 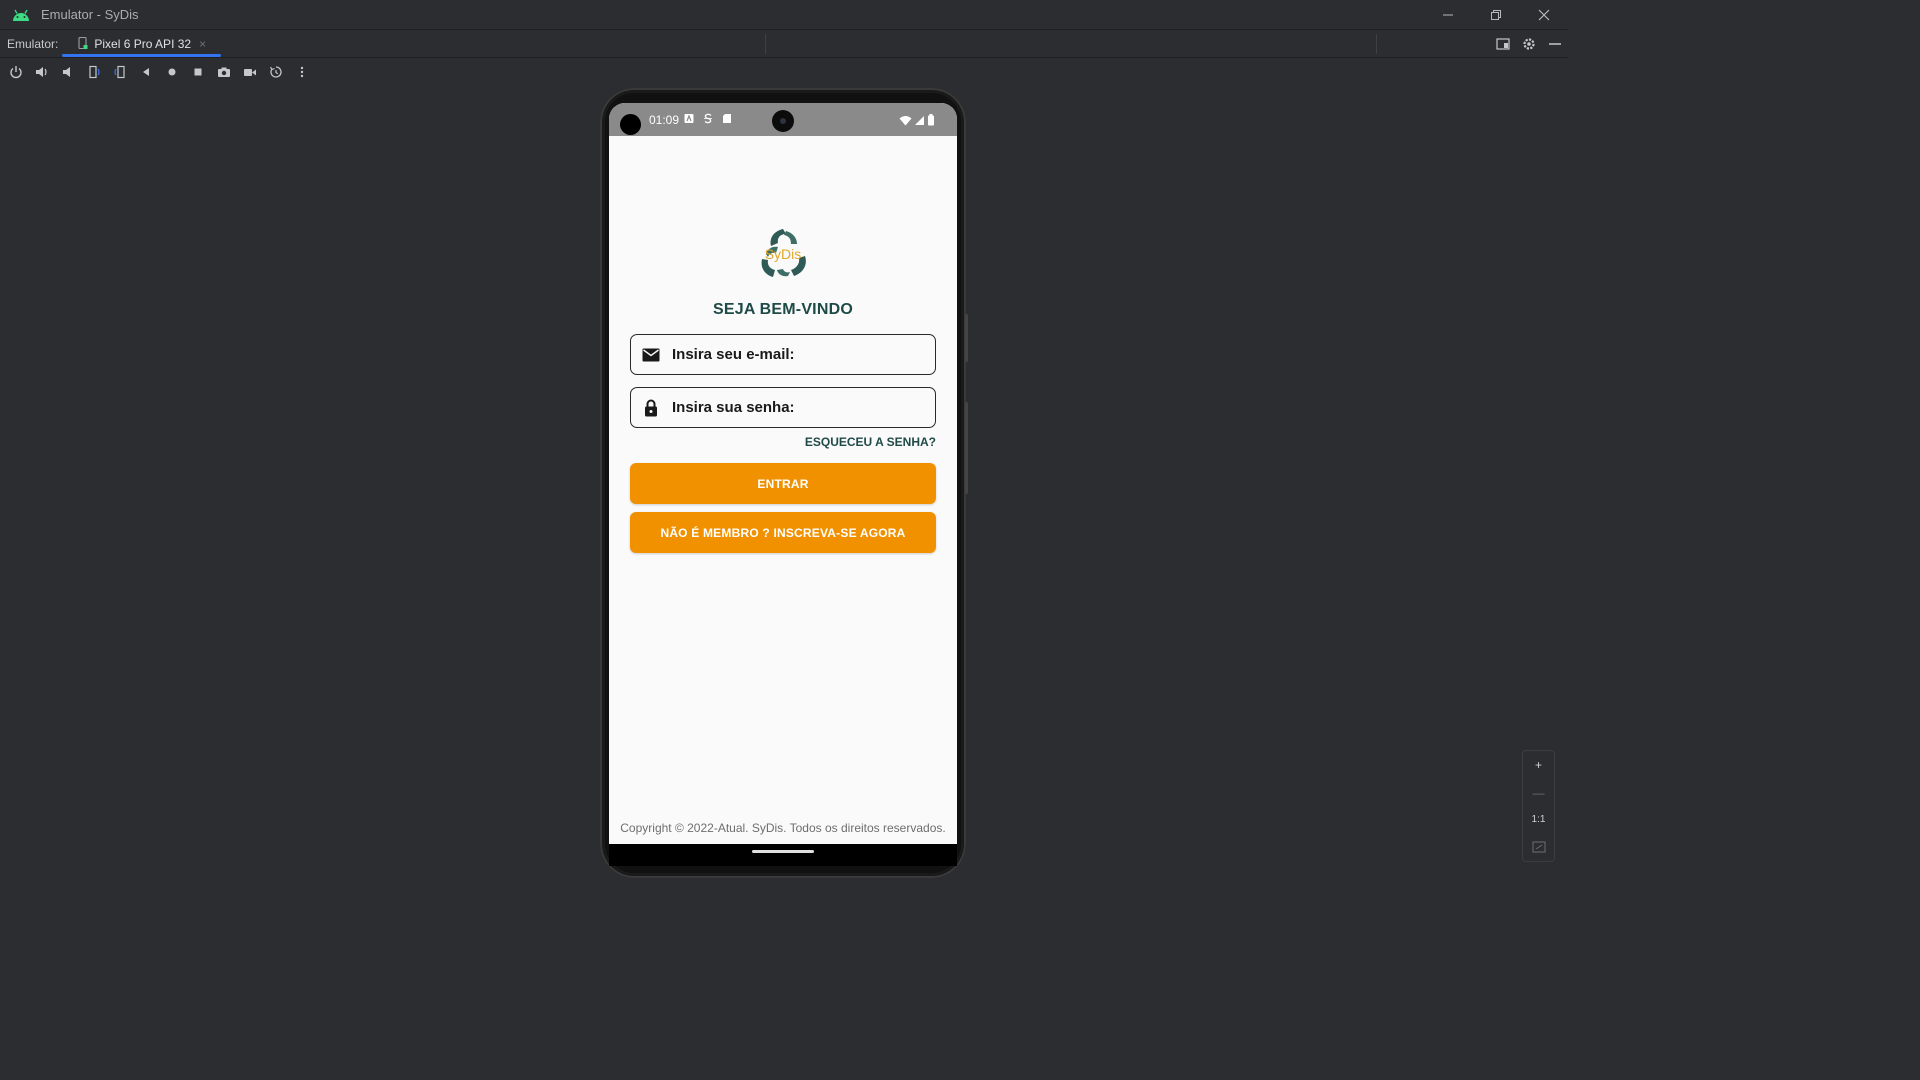 I want to click on snapshot-icon, so click(x=275, y=72).